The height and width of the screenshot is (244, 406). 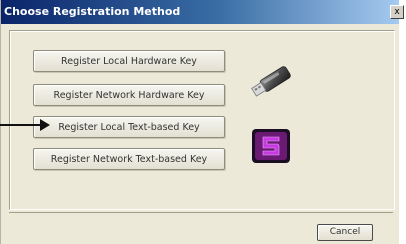 I want to click on text-key-app-icon, so click(x=271, y=146).